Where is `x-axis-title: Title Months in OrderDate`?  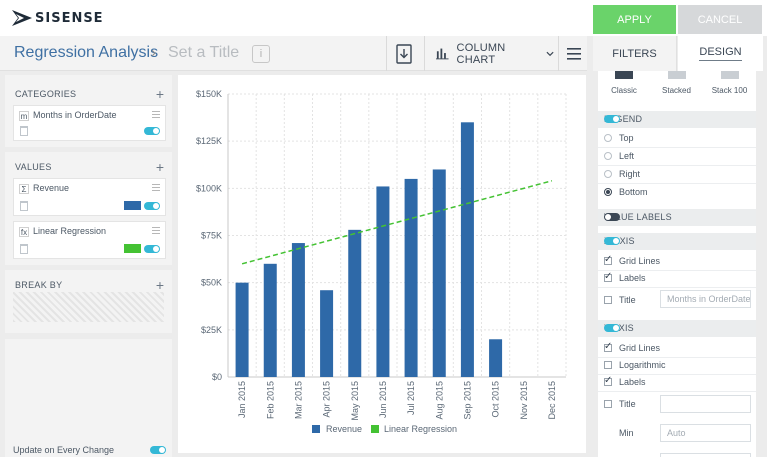
x-axis-title: Title Months in OrderDate is located at coordinates (677, 301).